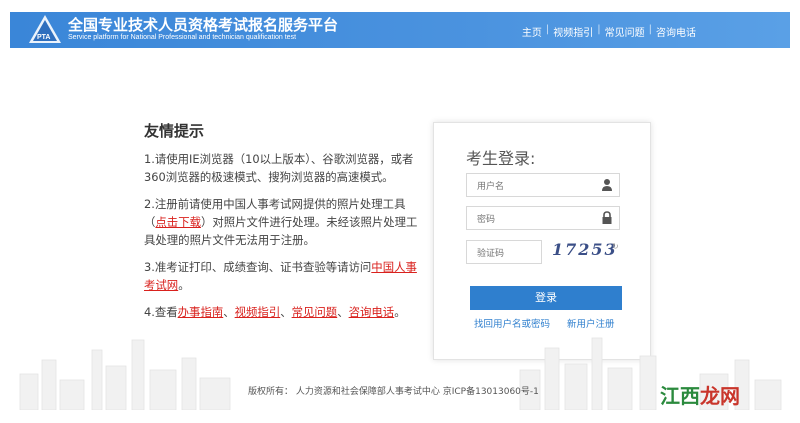  I want to click on register-link: 新用户注册, so click(591, 324).